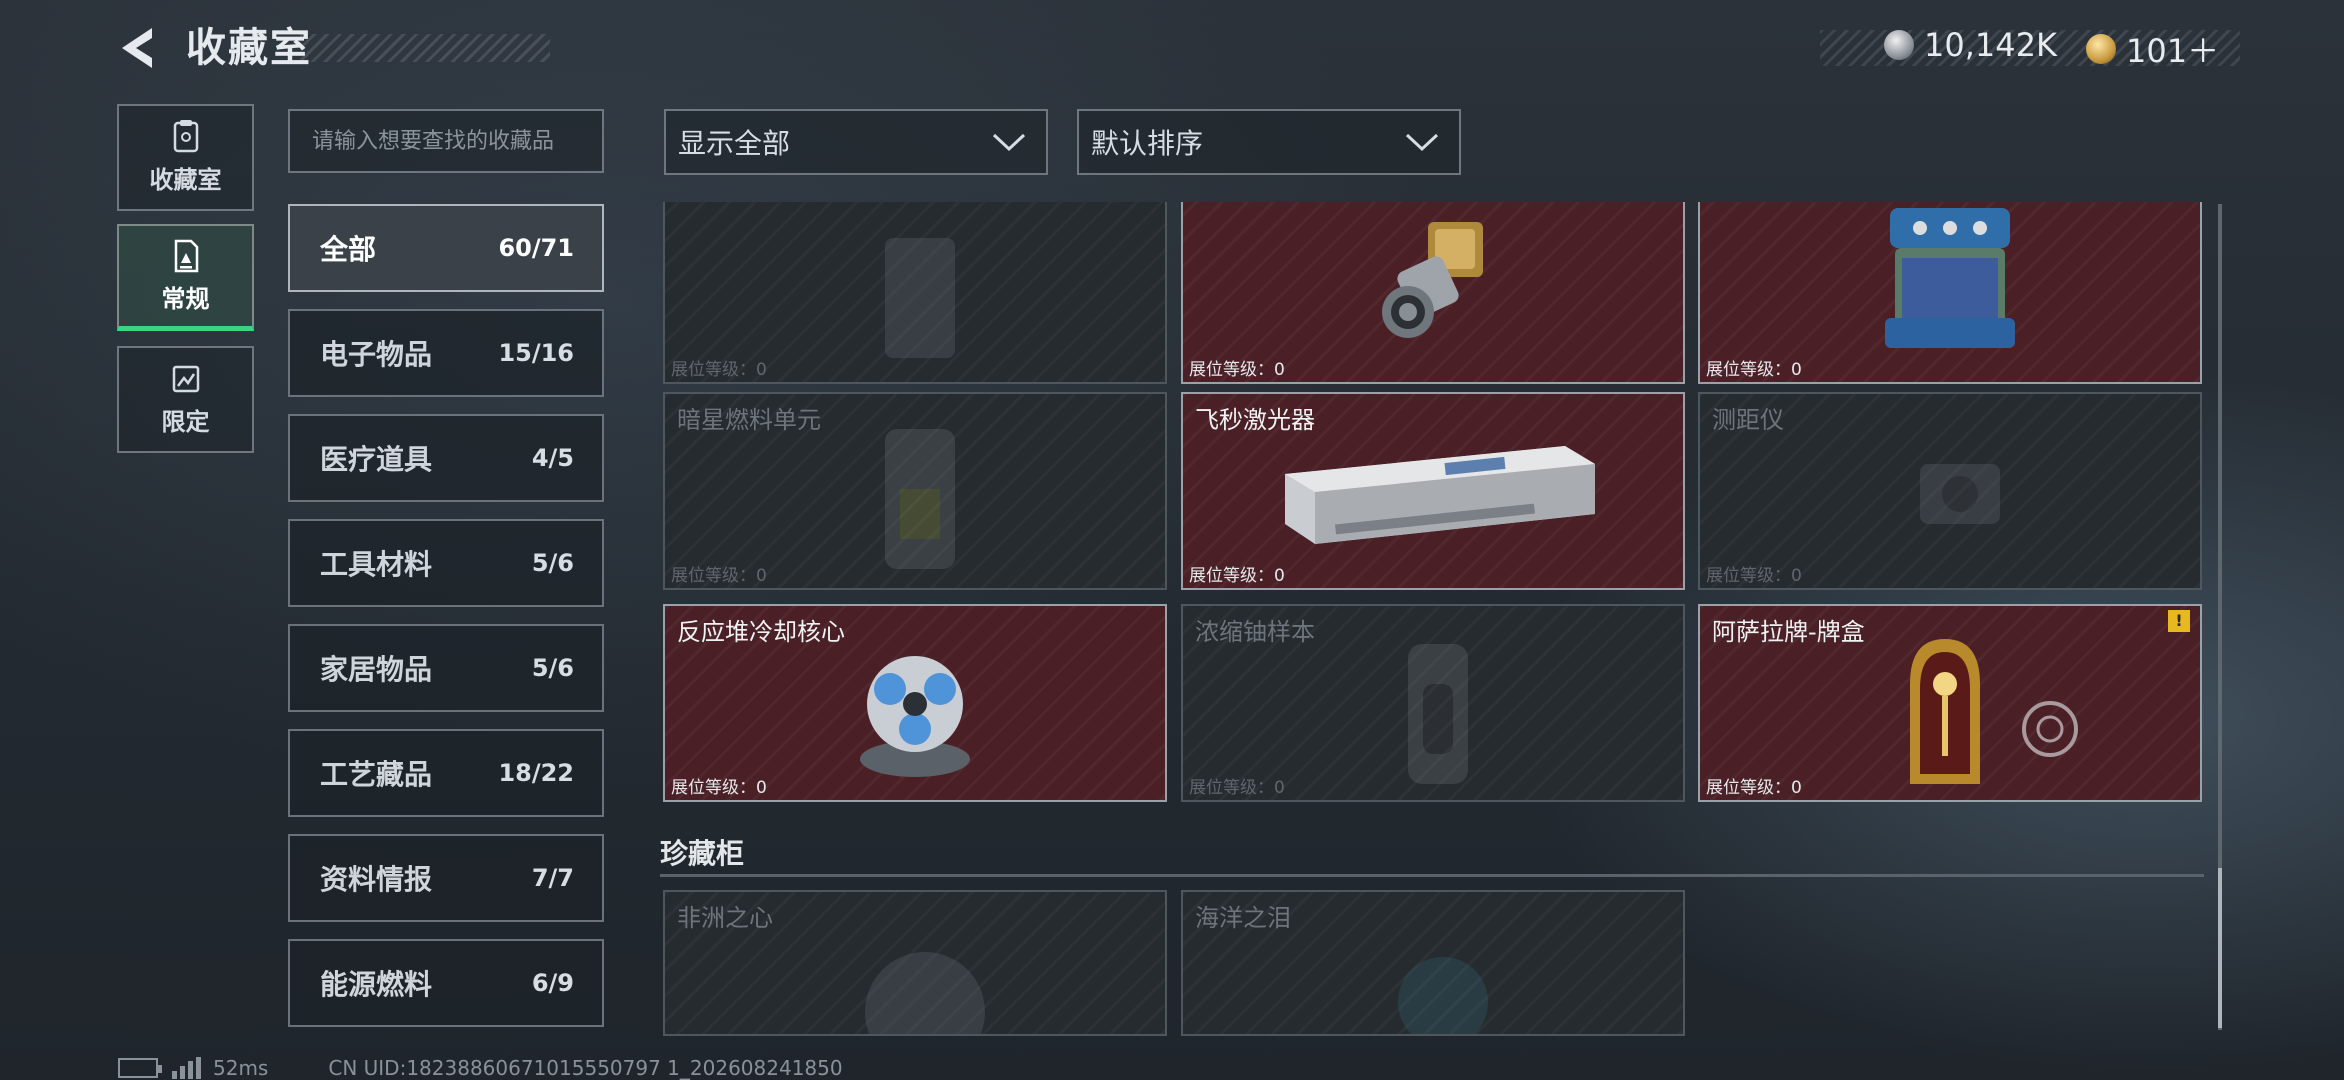 The height and width of the screenshot is (1080, 2344). What do you see at coordinates (1990, 45) in the screenshot?
I see `silver-currency-value: 10,142K` at bounding box center [1990, 45].